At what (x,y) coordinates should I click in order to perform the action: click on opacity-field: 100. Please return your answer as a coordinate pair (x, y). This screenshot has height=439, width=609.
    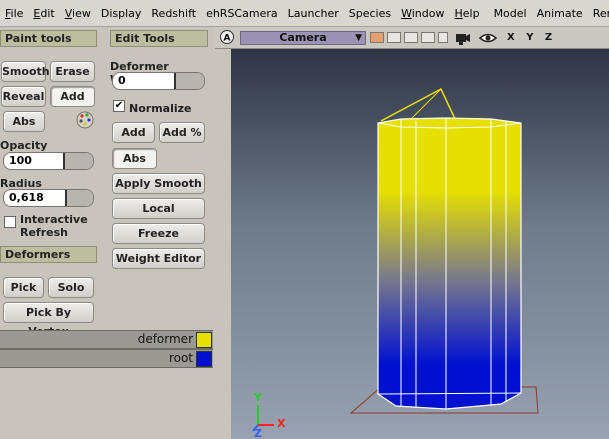
    Looking at the image, I should click on (48, 161).